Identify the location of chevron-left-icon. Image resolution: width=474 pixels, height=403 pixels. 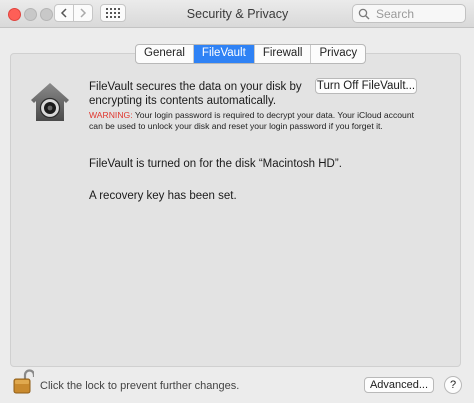
(63, 13).